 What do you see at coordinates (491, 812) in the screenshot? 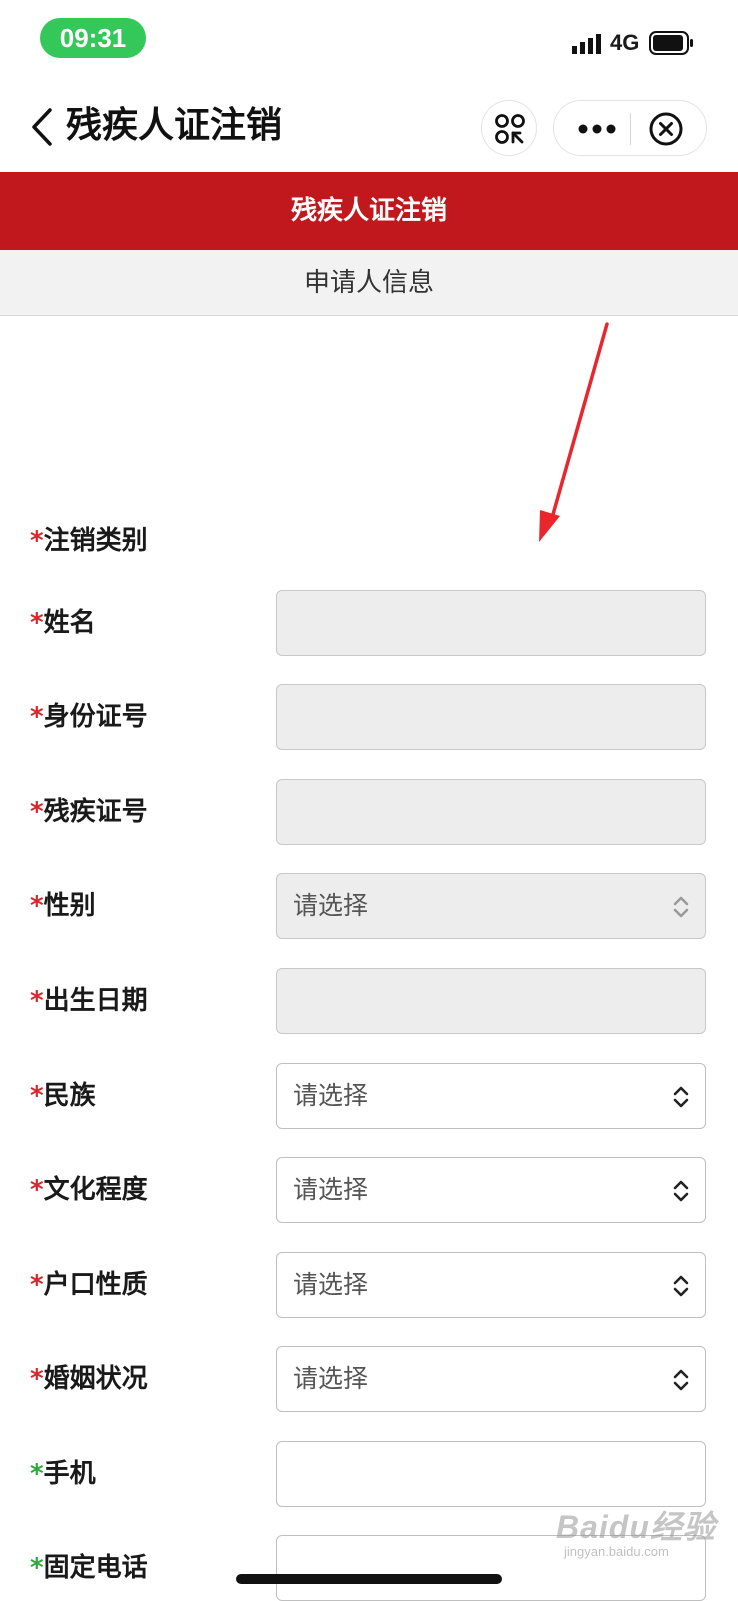
I see `disability-cert-field` at bounding box center [491, 812].